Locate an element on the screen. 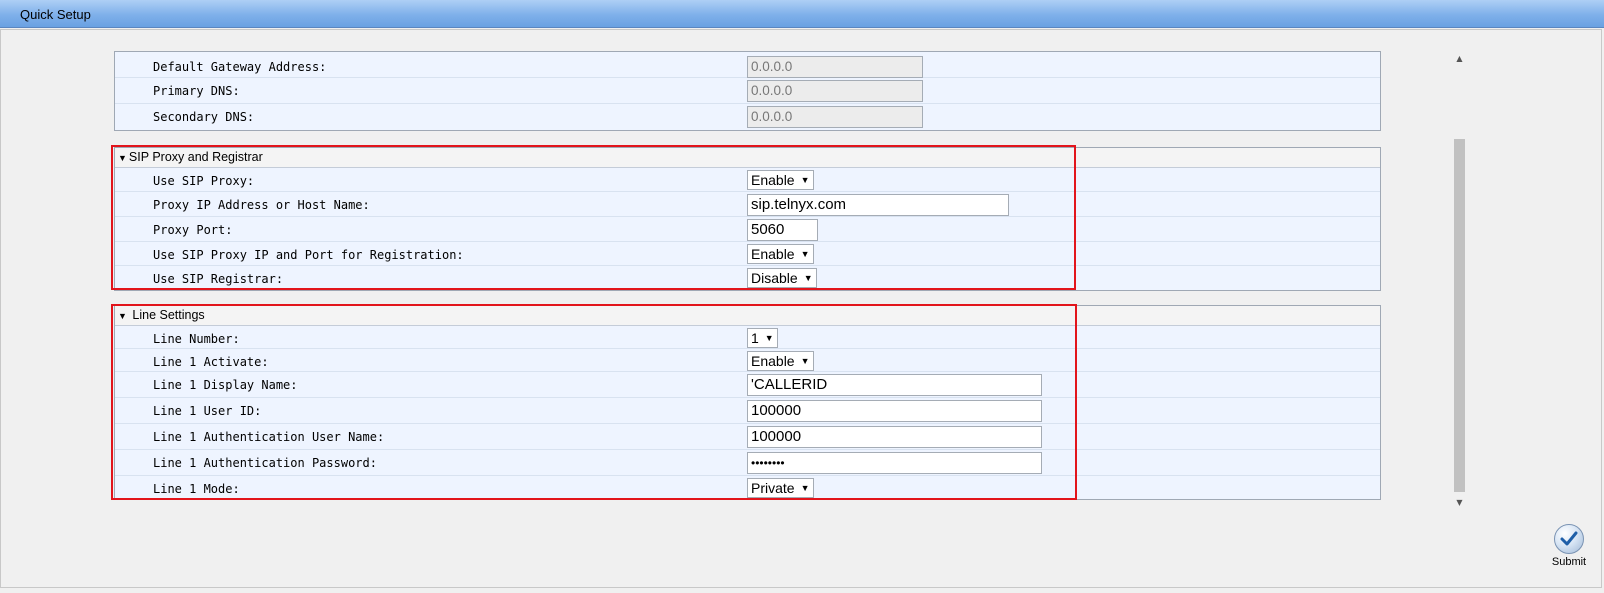  gateway-row: Default Gateway Address: 0.0.0.0 is located at coordinates (747, 65).